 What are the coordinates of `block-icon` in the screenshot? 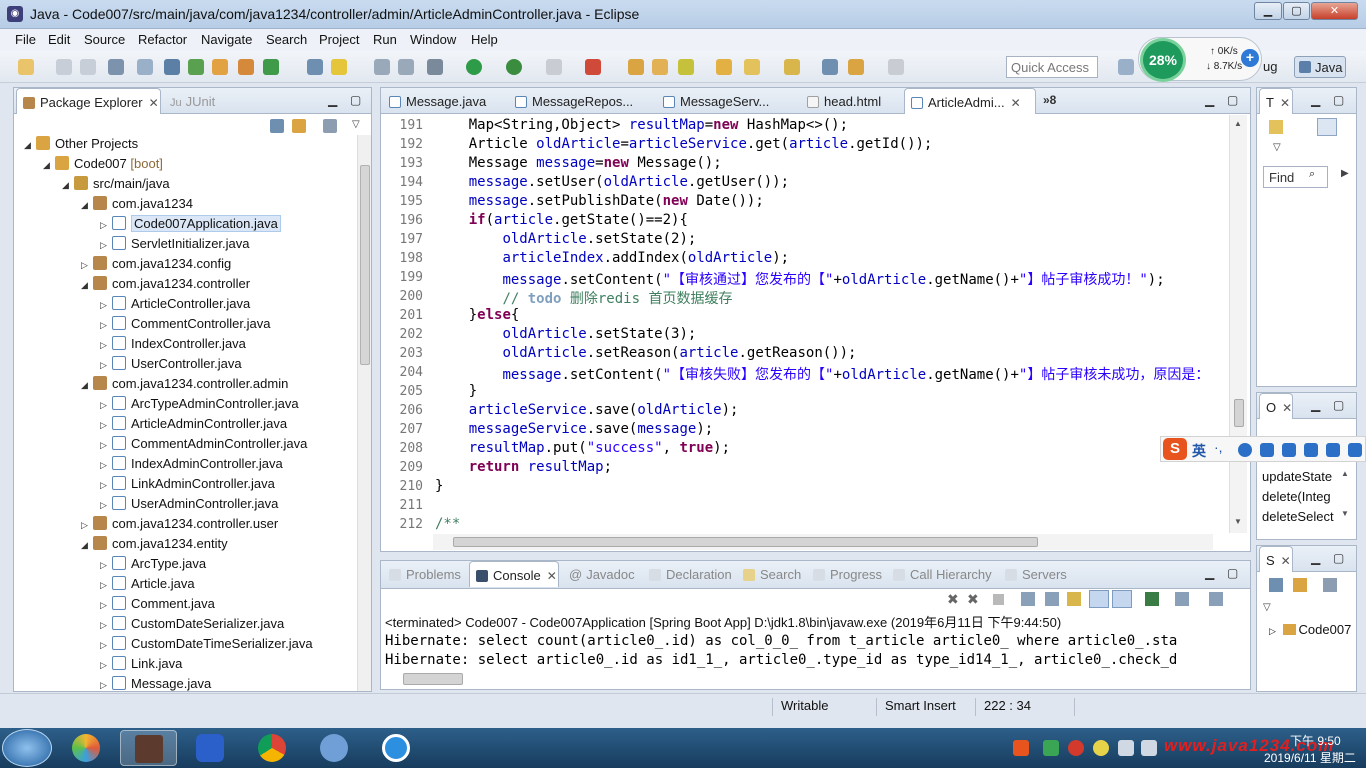 It's located at (406, 67).